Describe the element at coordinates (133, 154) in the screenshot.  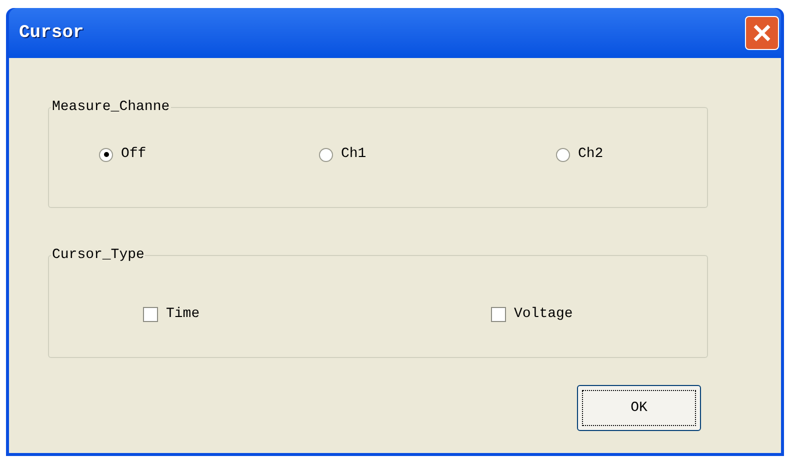
I see `radio-label: Off` at that location.